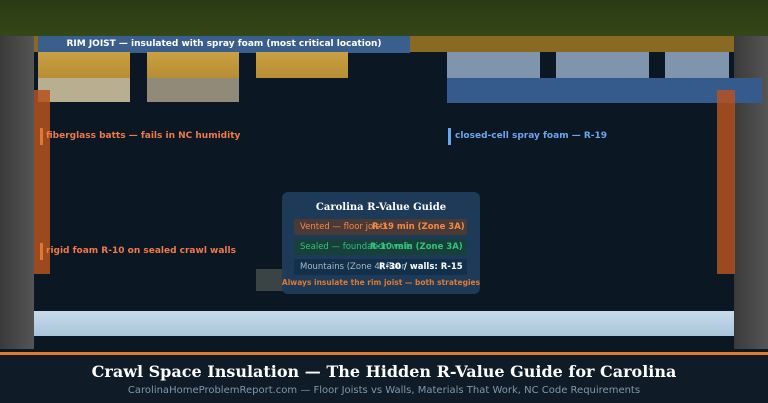 The image size is (768, 403). I want to click on rigid-foam-label: rigid foam R-10 on sealed crawl walls, so click(141, 251).